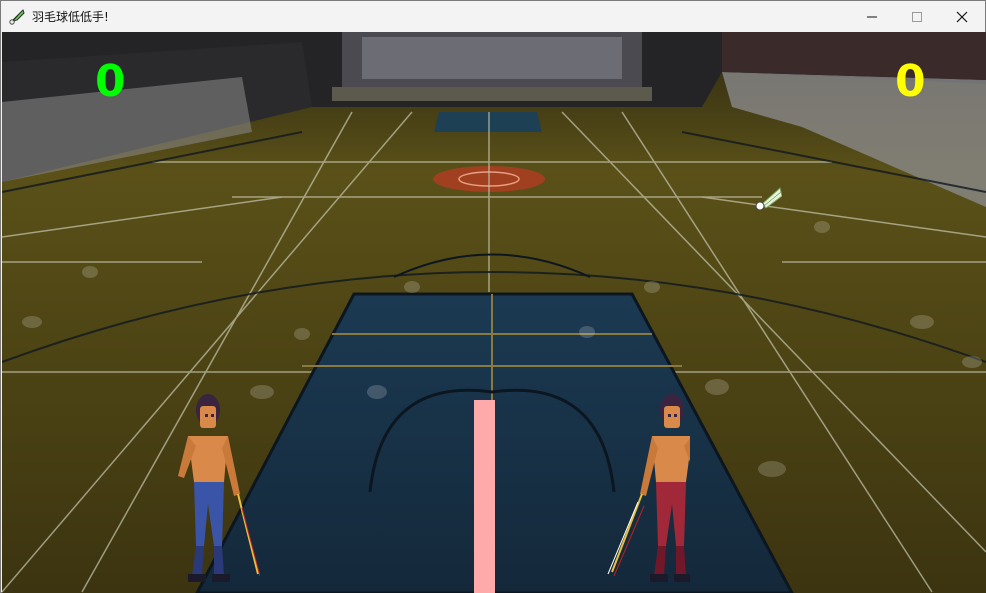 This screenshot has width=986, height=593. I want to click on title-bar: 羽毛球低低手!, so click(493, 16).